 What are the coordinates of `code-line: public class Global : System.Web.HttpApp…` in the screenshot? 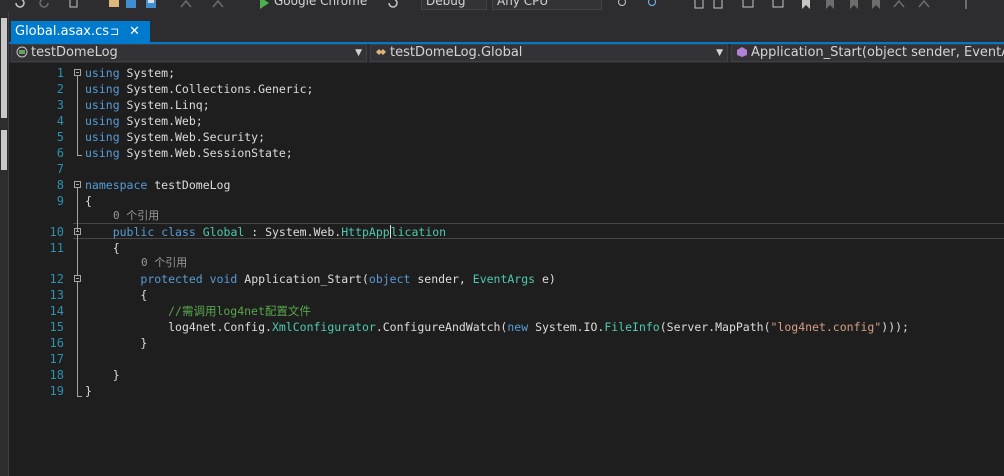 It's located at (279, 232).